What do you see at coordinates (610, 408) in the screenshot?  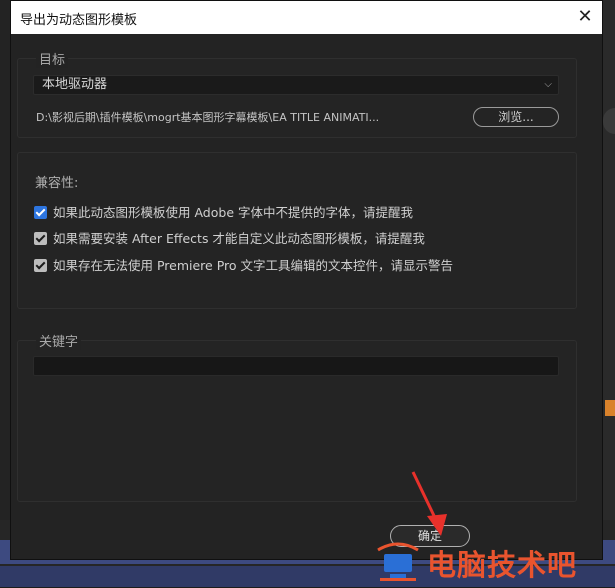 I see `background-orange-marker` at bounding box center [610, 408].